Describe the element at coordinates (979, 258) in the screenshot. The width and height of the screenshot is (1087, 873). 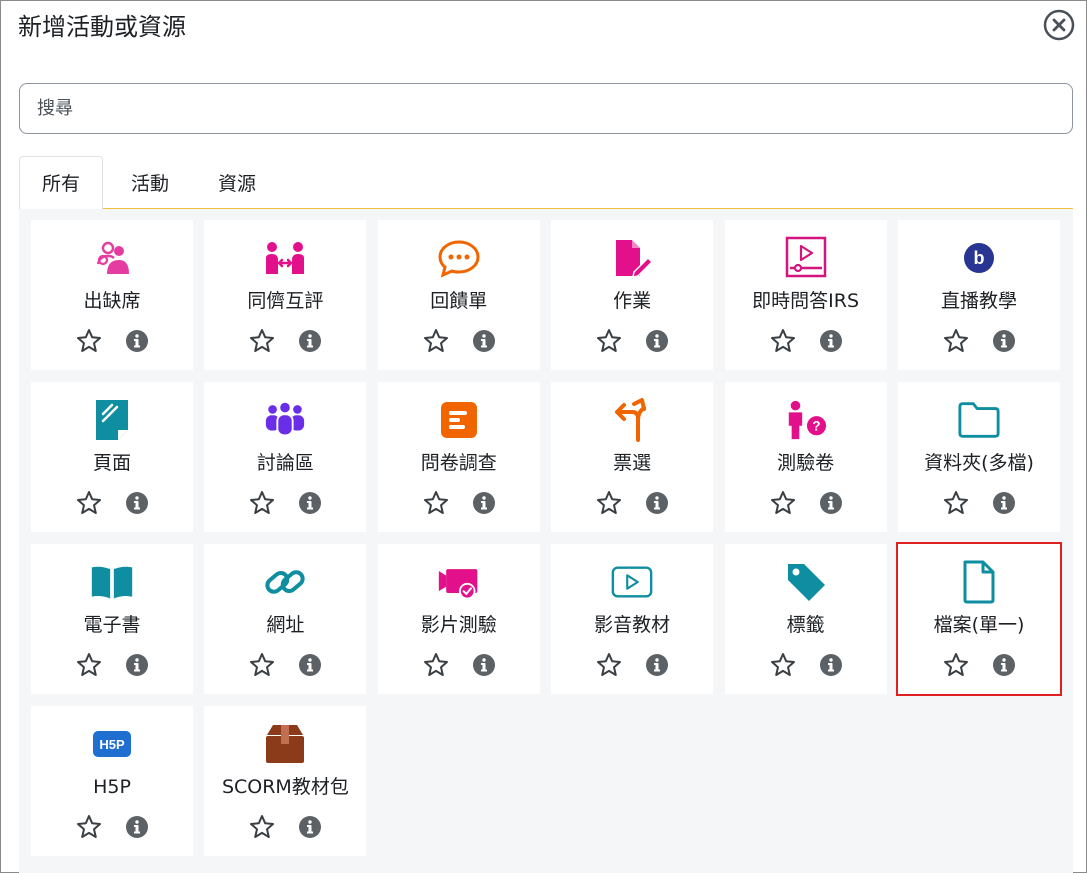
I see `bigbluebutton-icon: b` at that location.